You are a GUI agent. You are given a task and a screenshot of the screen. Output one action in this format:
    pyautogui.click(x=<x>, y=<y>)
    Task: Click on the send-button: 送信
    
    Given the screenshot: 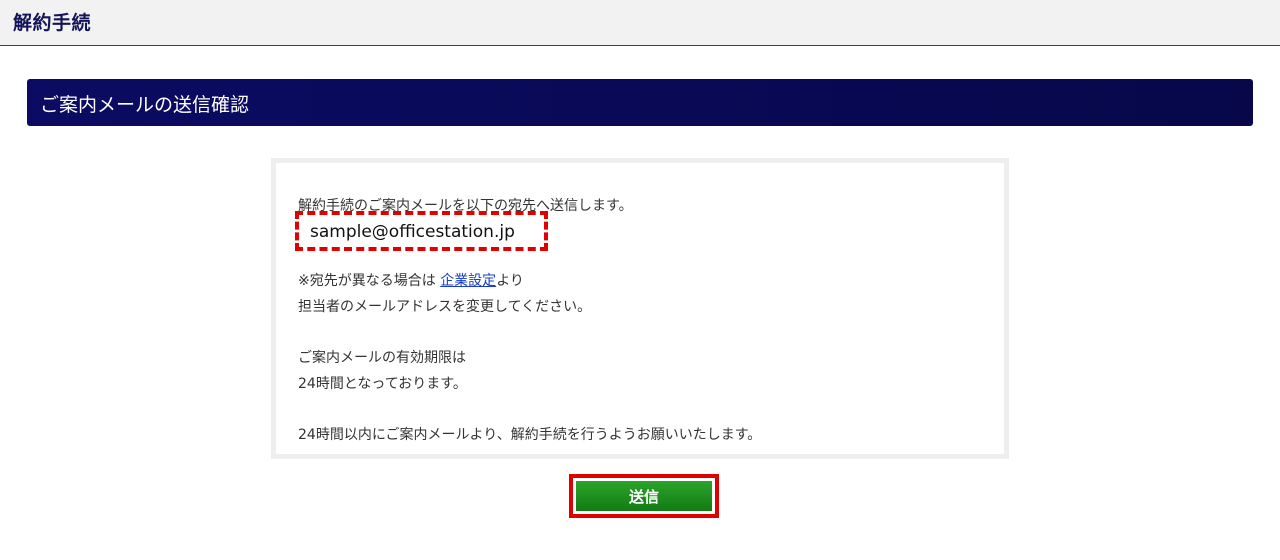 What is the action you would take?
    pyautogui.click(x=644, y=496)
    